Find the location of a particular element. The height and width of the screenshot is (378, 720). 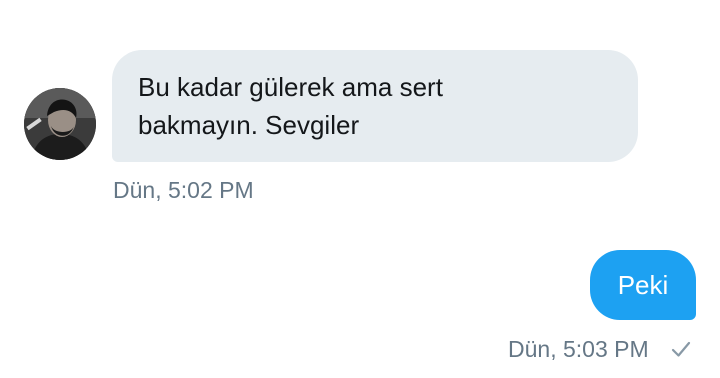

person-avatar-icon is located at coordinates (60, 124).